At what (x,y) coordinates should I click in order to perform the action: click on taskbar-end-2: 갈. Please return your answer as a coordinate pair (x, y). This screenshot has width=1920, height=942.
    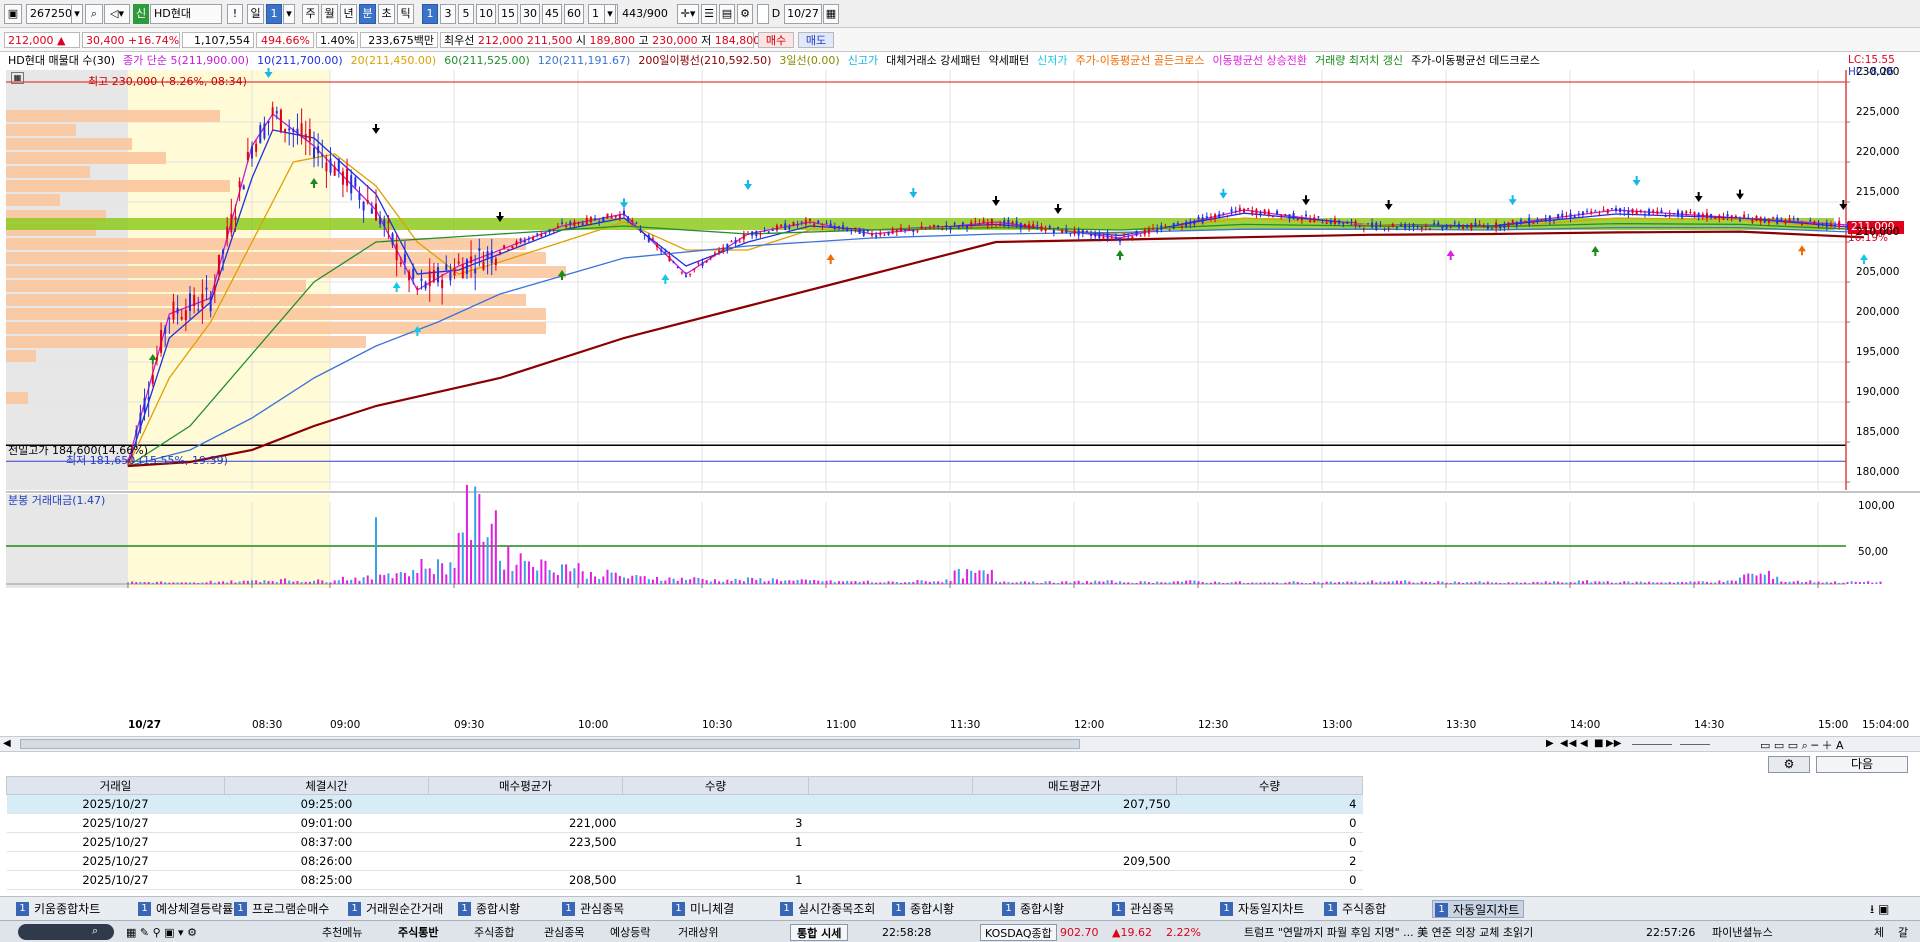
    Looking at the image, I should click on (1903, 932).